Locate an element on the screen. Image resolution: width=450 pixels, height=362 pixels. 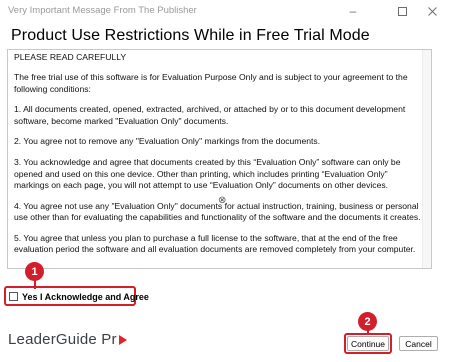
acknowledge-checkbox-row: Yes I Acknowledge and Agree is located at coordinates (79, 296).